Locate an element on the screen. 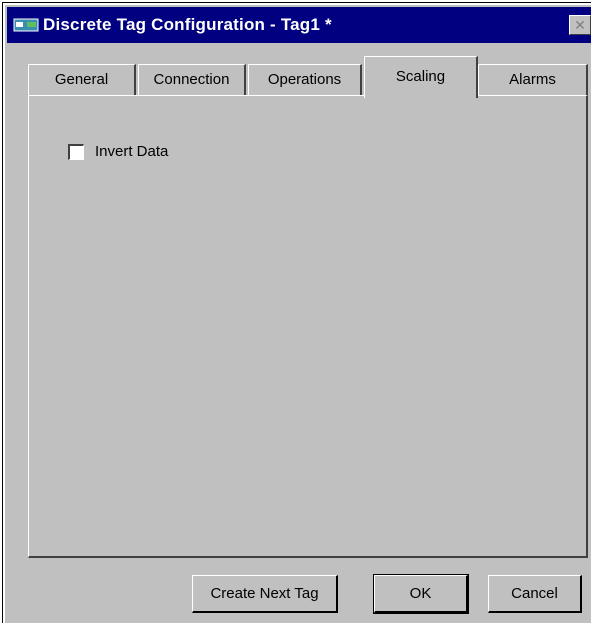  invert-data-option: Invert Data is located at coordinates (118, 151).